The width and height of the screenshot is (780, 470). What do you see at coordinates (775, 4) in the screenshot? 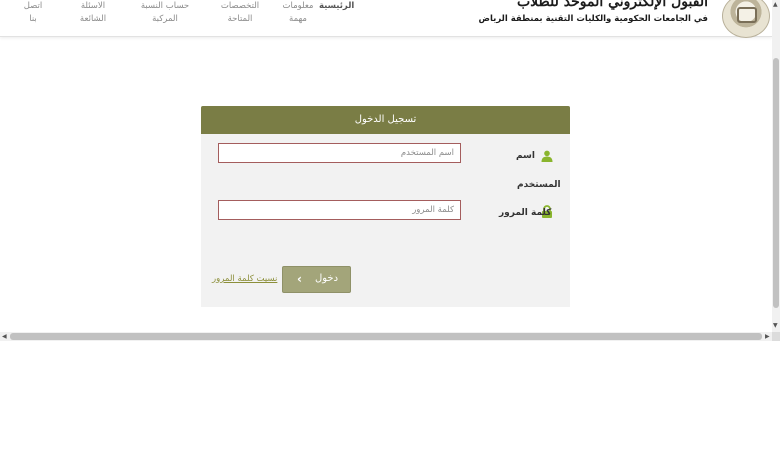
I see `scroll-up-icon: ▲` at bounding box center [775, 4].